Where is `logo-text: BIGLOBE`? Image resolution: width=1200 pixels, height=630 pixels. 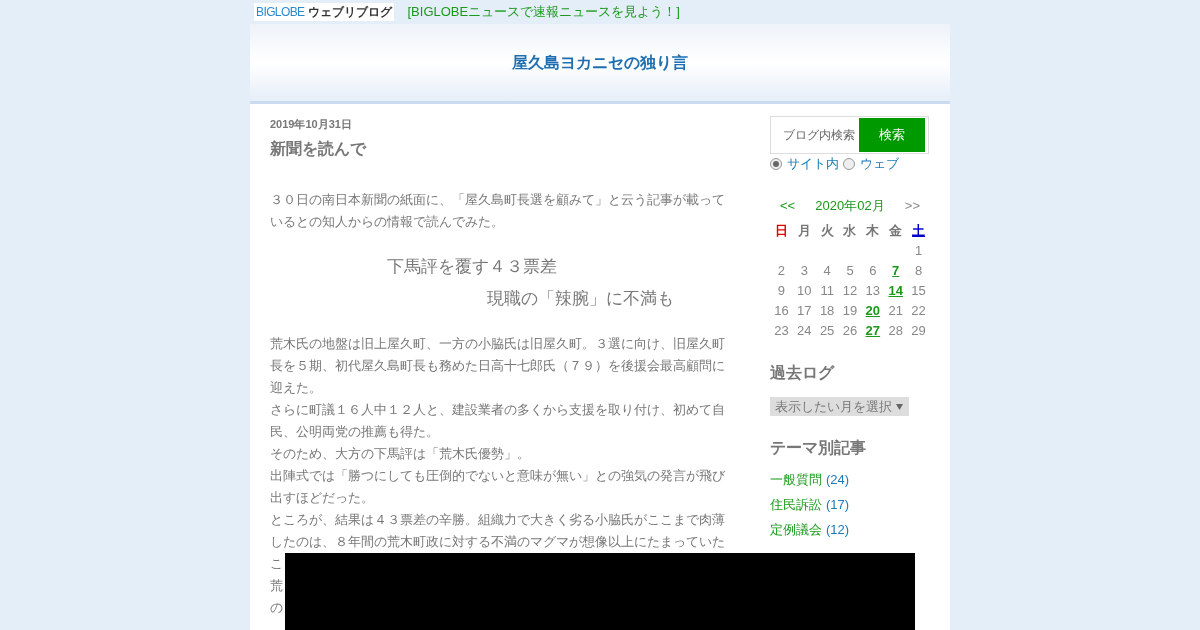
logo-text: BIGLOBE is located at coordinates (280, 12).